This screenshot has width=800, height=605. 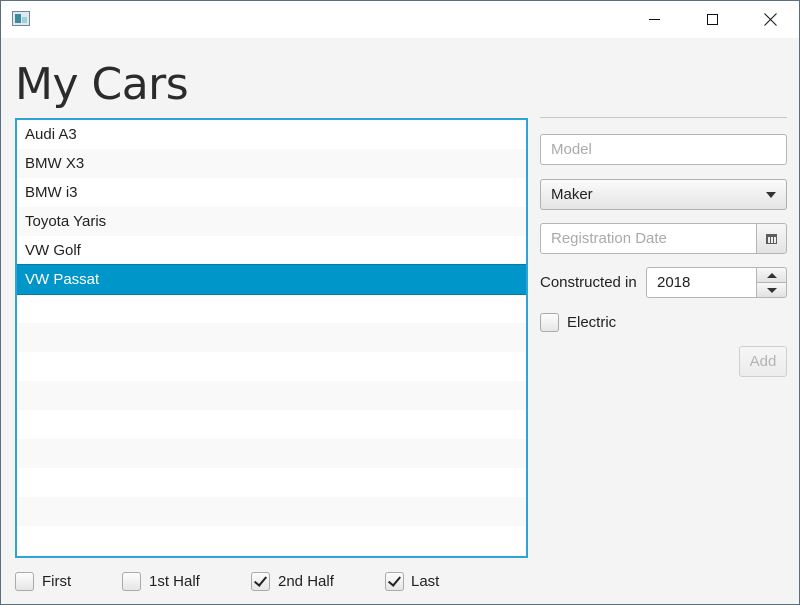 What do you see at coordinates (425, 581) in the screenshot?
I see `filter-last-label: Last` at bounding box center [425, 581].